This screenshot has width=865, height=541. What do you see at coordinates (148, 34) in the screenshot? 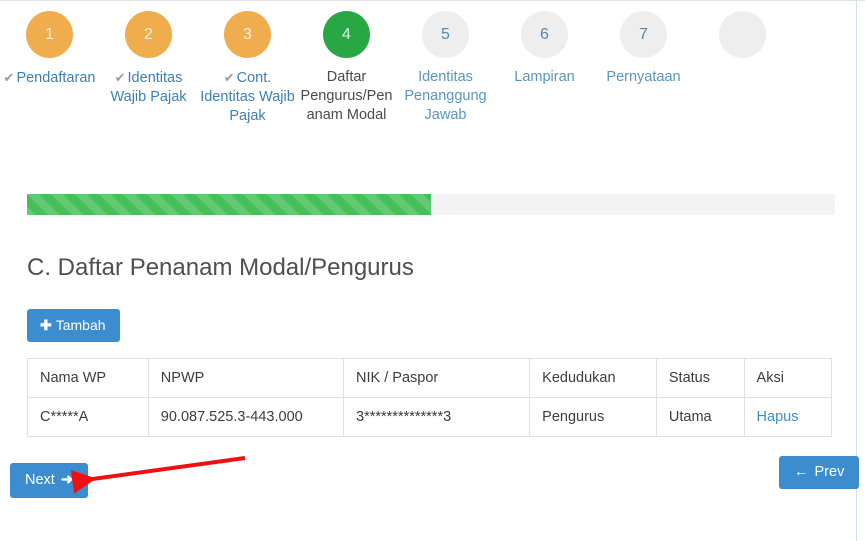
I see `step-2-number: 2` at bounding box center [148, 34].